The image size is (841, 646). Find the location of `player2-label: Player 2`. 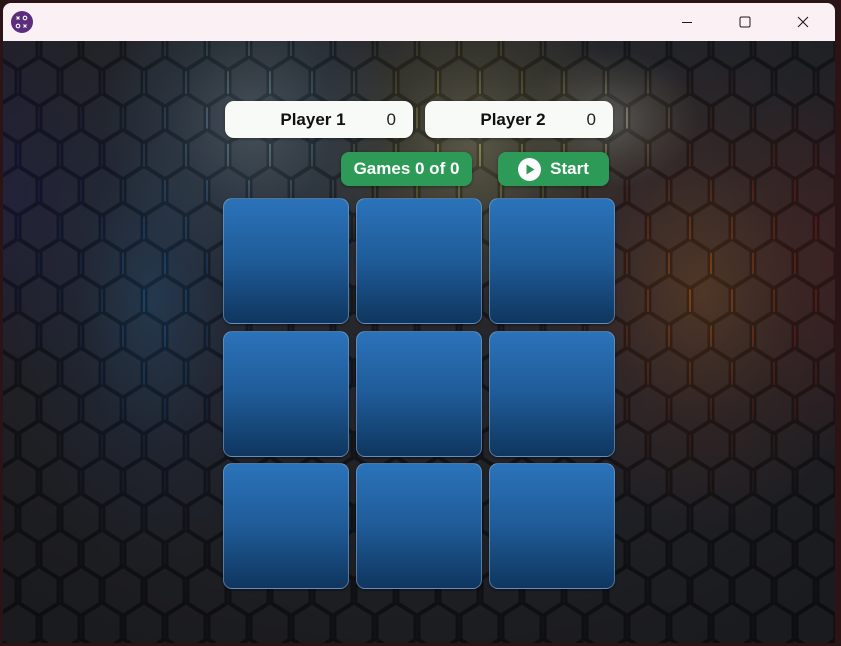

player2-label: Player 2 is located at coordinates (513, 119).